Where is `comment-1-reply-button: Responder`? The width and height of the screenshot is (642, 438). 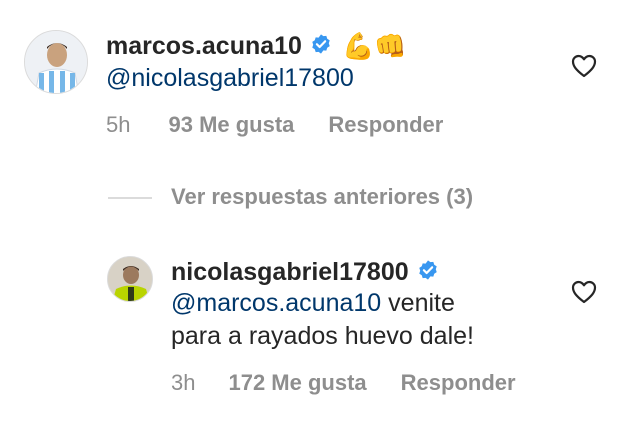
comment-1-reply-button: Responder is located at coordinates (385, 125).